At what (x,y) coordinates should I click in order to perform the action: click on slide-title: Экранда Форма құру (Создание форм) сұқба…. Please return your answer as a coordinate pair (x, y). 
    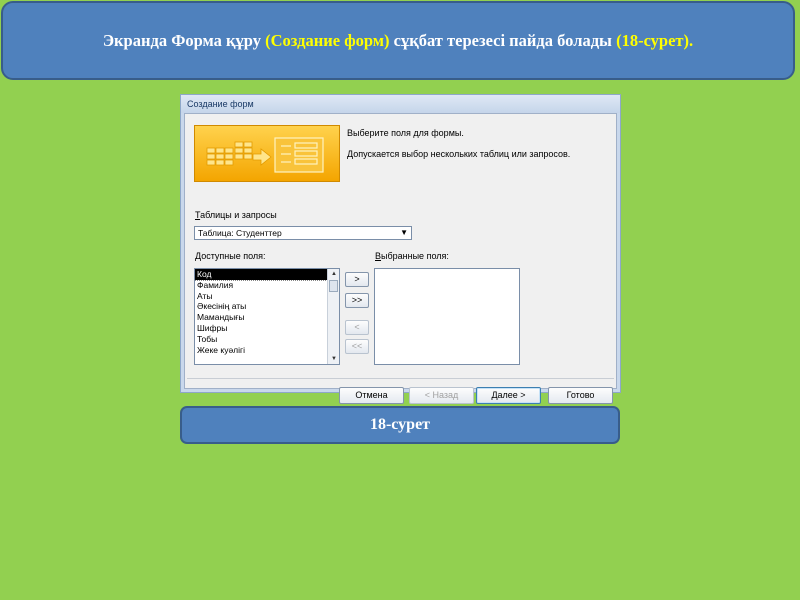
    Looking at the image, I should click on (398, 41).